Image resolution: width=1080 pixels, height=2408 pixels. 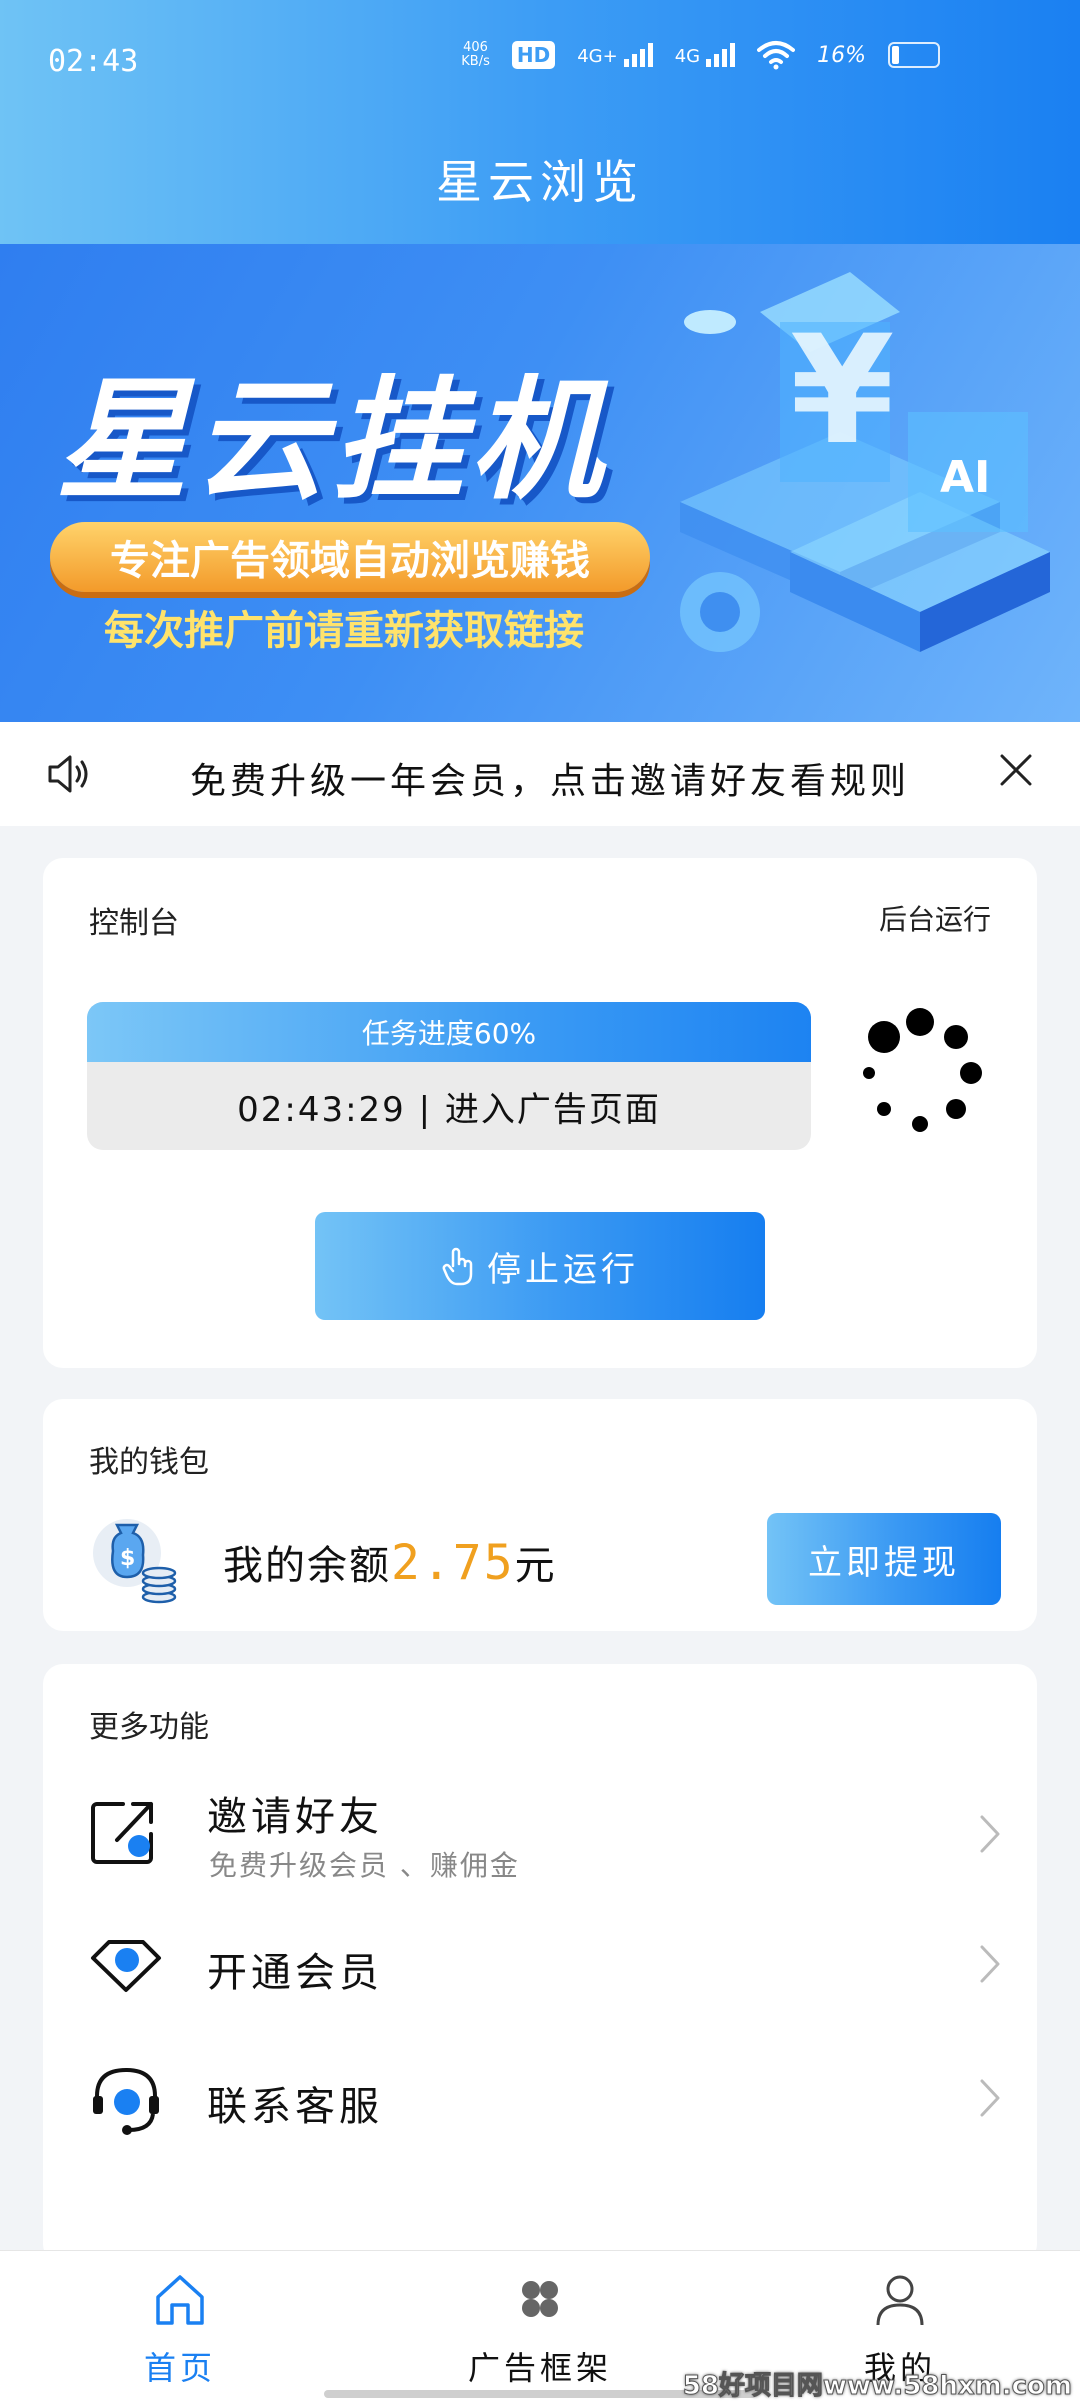 I want to click on net-speed: 406 KB/s, so click(x=475, y=54).